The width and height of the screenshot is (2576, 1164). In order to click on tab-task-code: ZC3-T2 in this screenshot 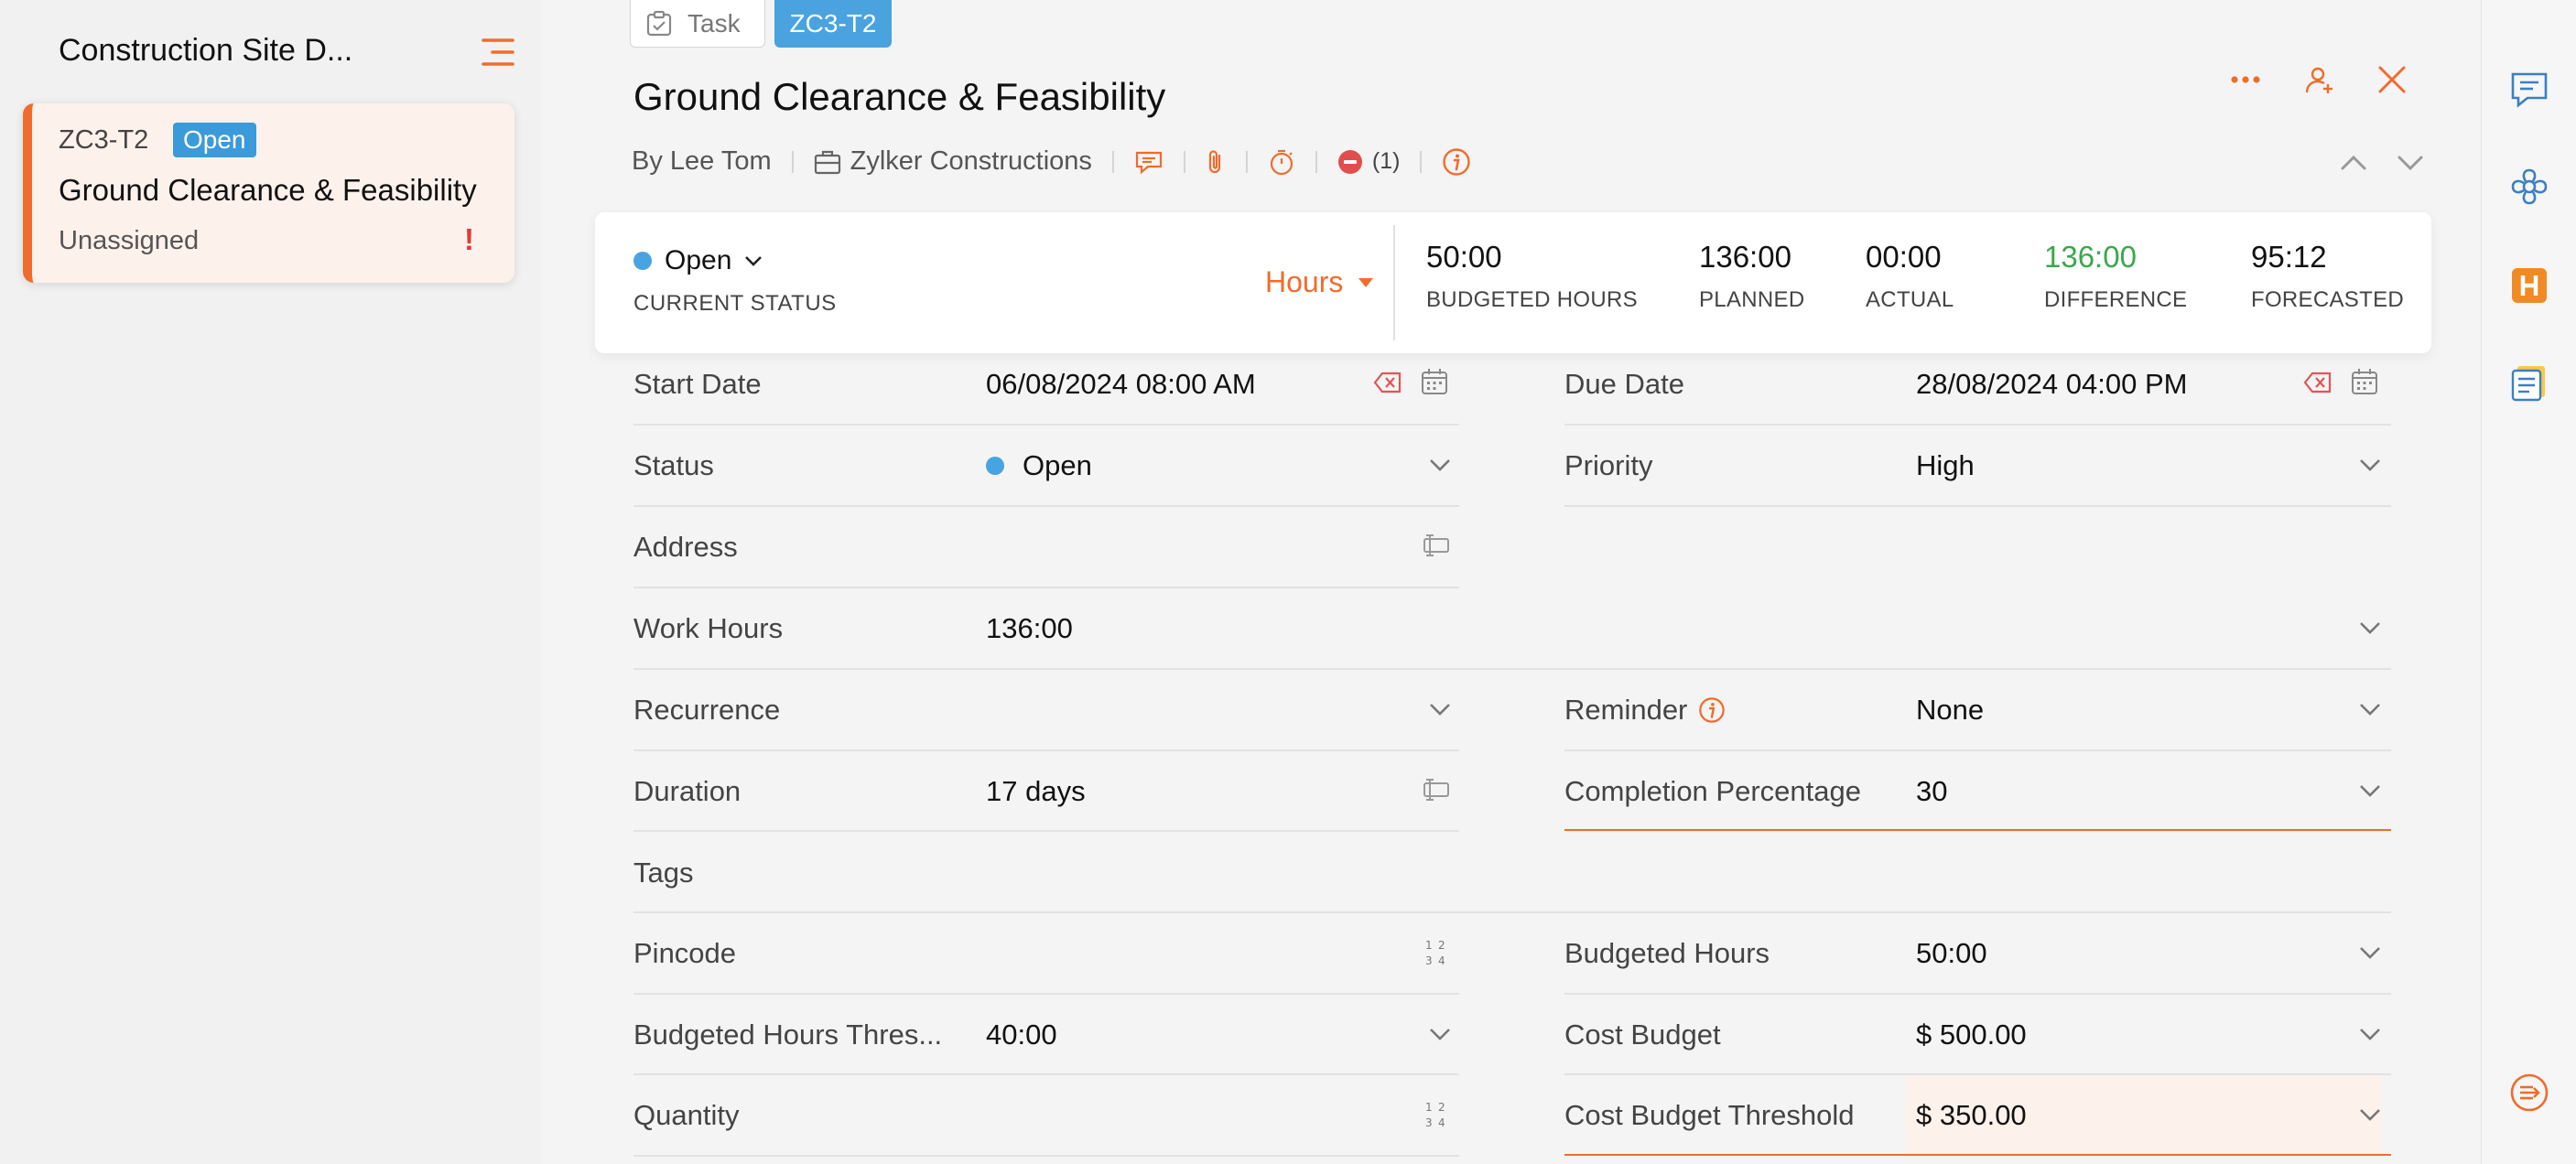, I will do `click(833, 24)`.